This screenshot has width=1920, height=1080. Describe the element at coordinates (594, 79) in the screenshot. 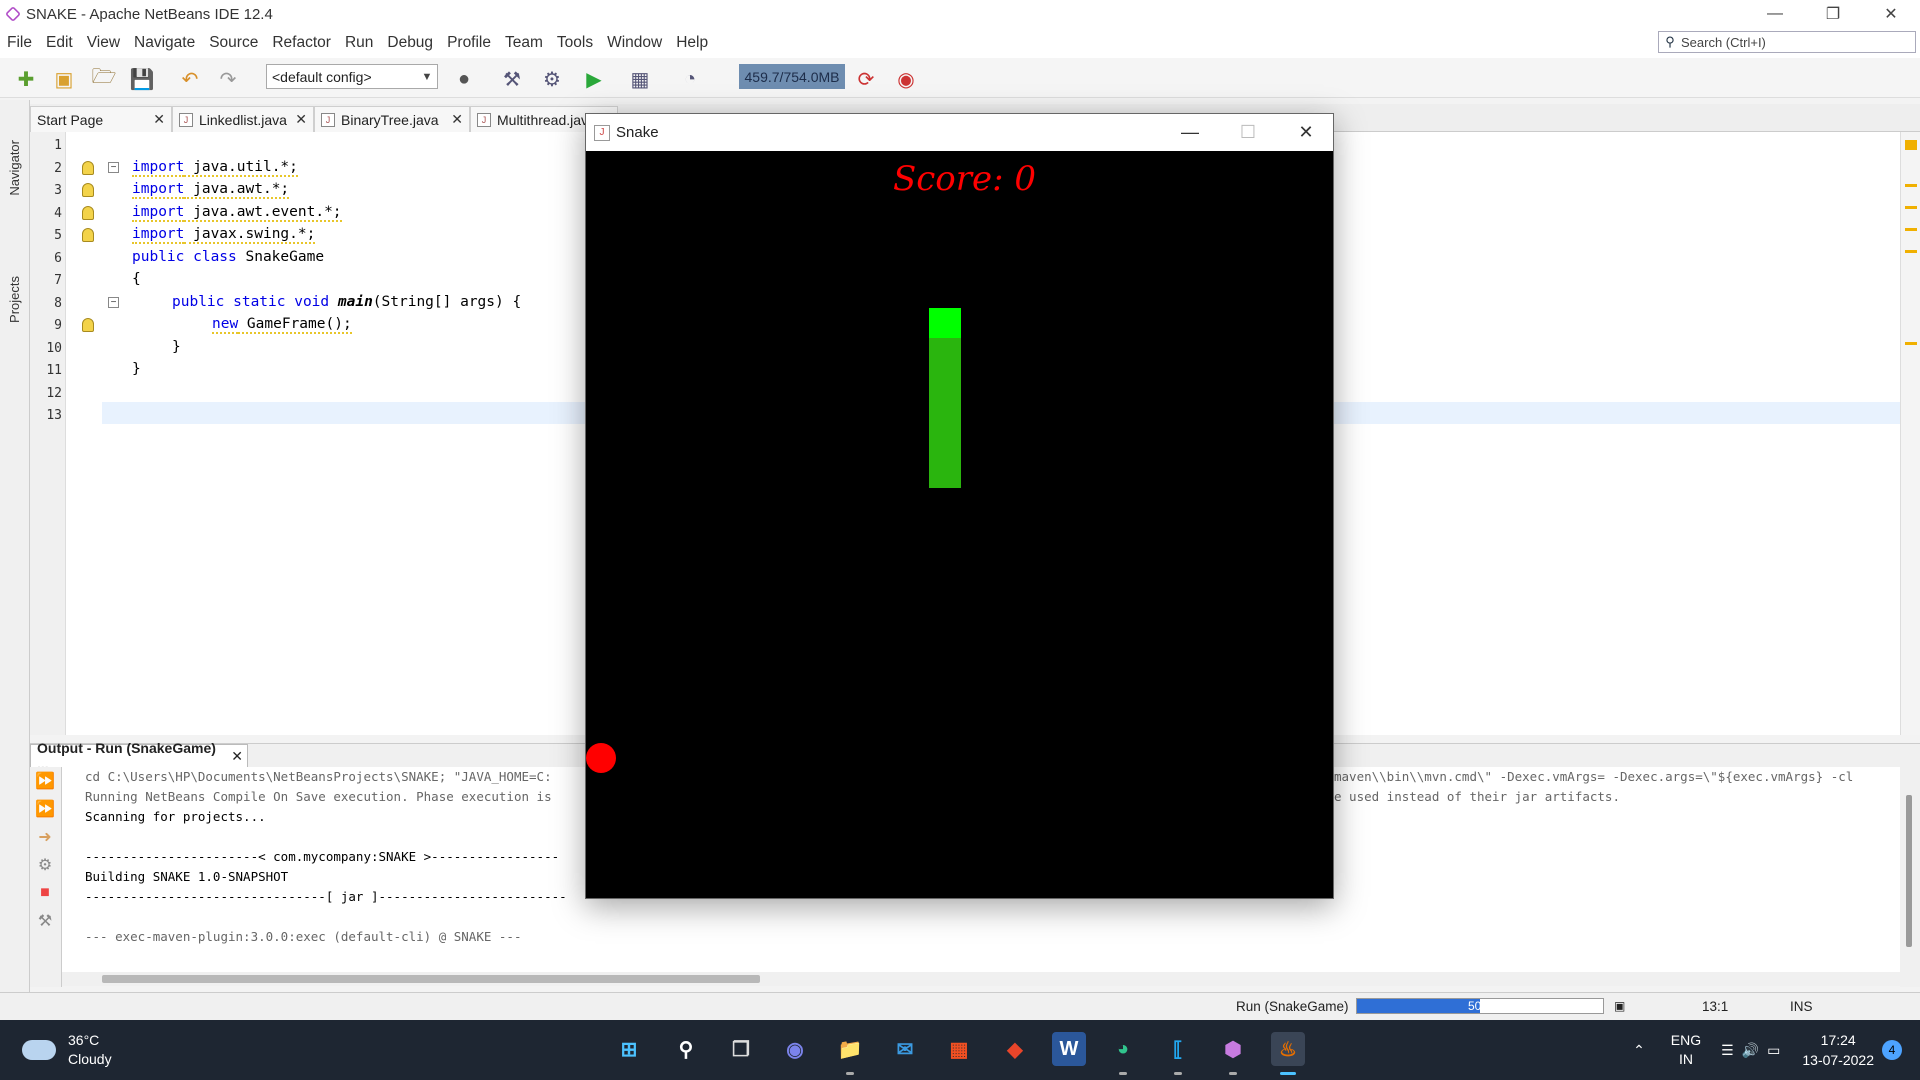

I see `run-icon: ▶` at that location.